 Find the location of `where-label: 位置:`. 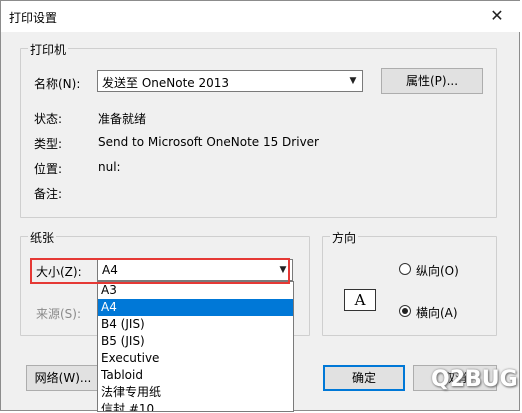

where-label: 位置: is located at coordinates (48, 169).